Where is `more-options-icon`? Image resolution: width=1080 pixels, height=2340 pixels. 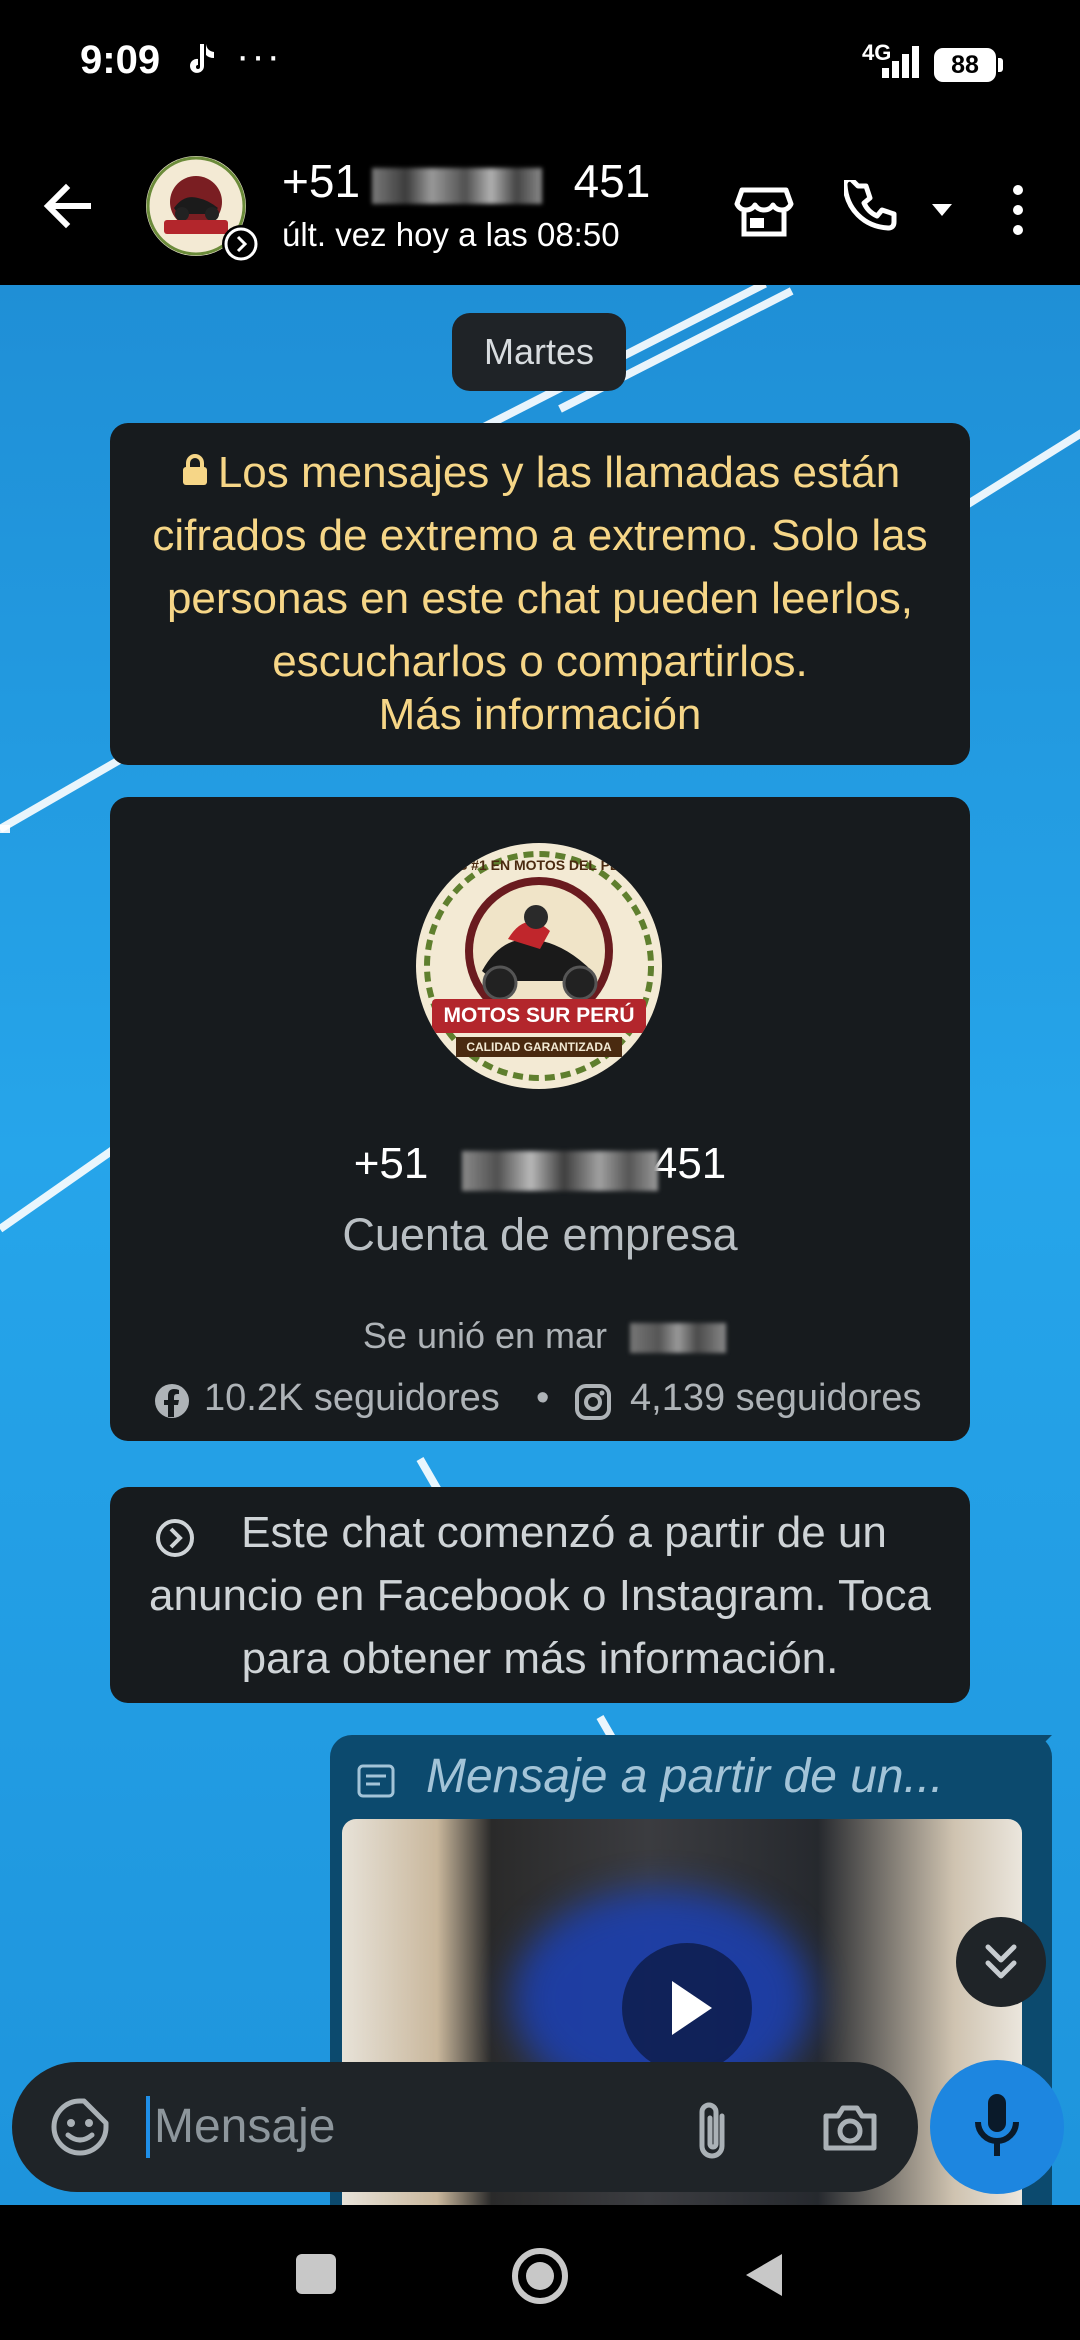
more-options-icon is located at coordinates (1018, 212).